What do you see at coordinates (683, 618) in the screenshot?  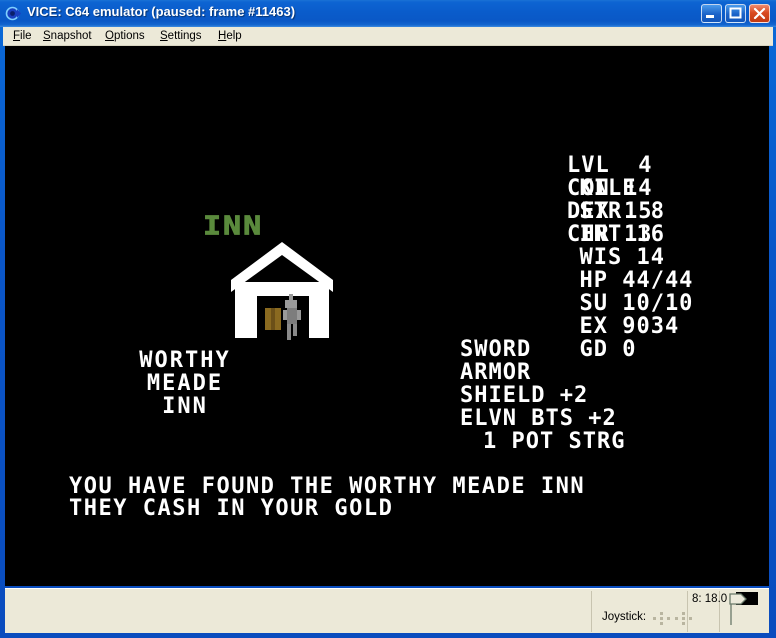 I see `joystick-port-2-icon` at bounding box center [683, 618].